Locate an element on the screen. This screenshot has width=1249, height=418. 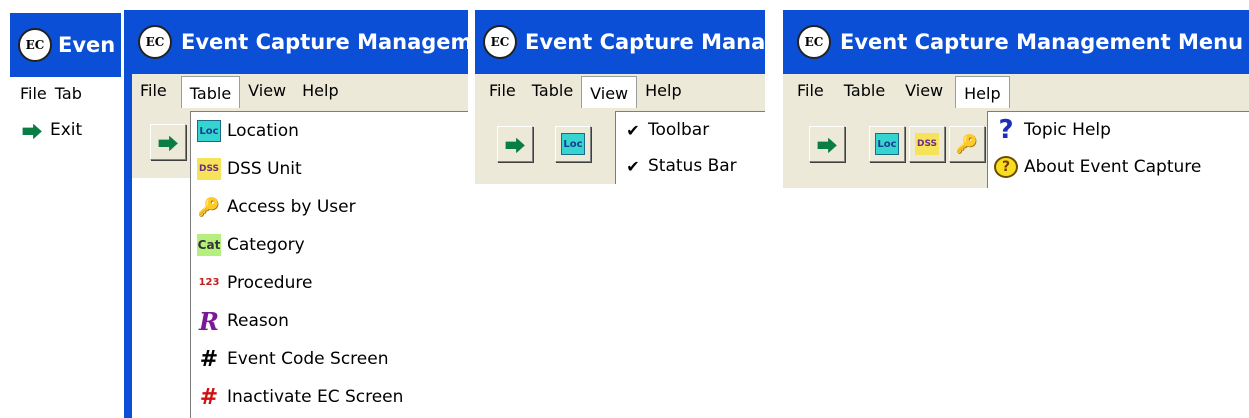
toolbar-access-by-user-button: 🔑 is located at coordinates (967, 144).